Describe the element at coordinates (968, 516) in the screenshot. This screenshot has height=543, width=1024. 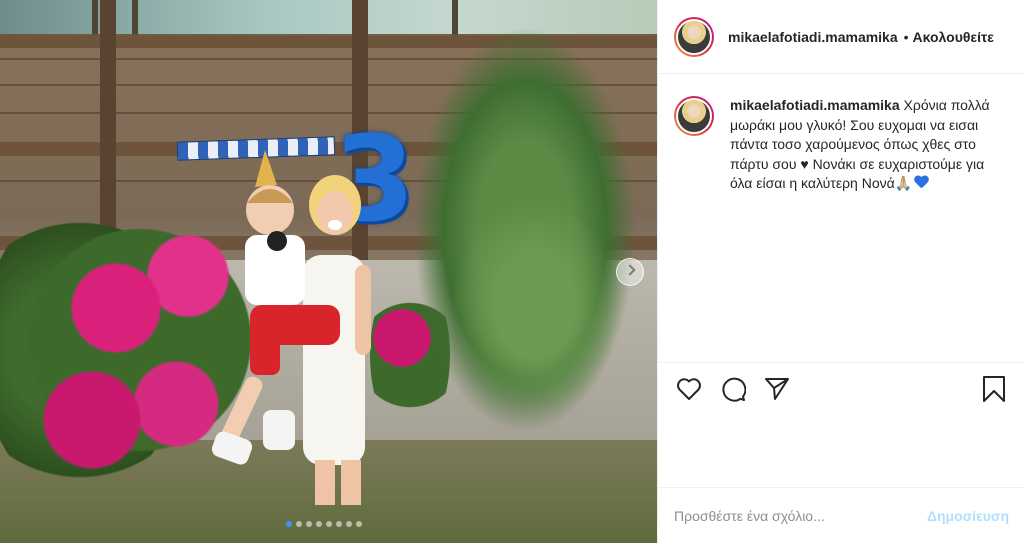
I see `post-comment-button: Δημοσίευση` at that location.